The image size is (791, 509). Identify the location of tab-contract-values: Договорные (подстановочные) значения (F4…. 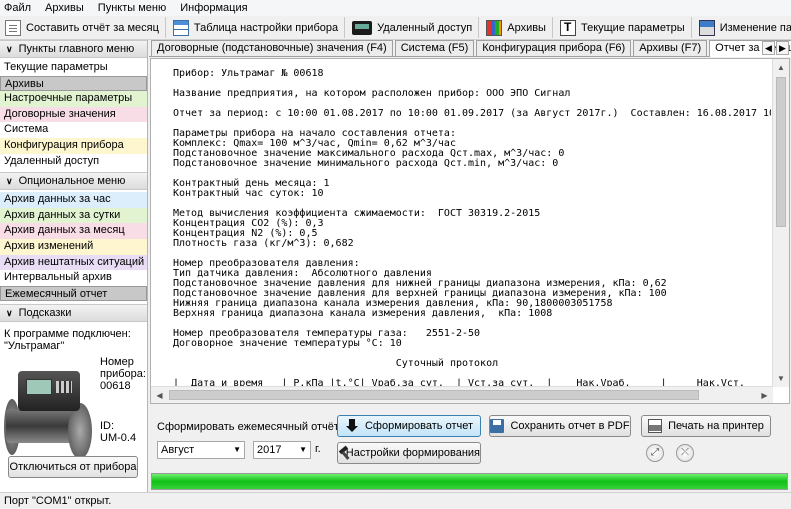
(272, 48).